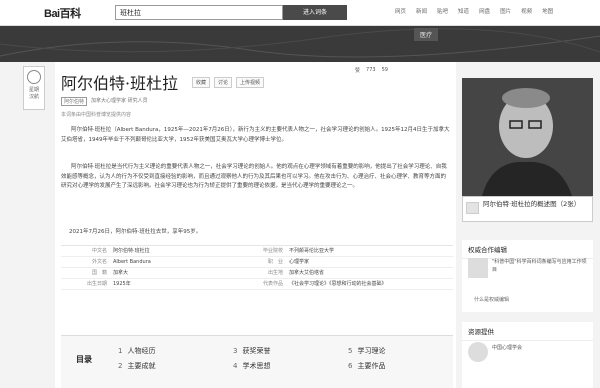 This screenshot has width=600, height=388. Describe the element at coordinates (474, 11) in the screenshot. I see `top-nav: 网页 新闻 贴吧 知道 网盘 图片 视频 地图` at that location.